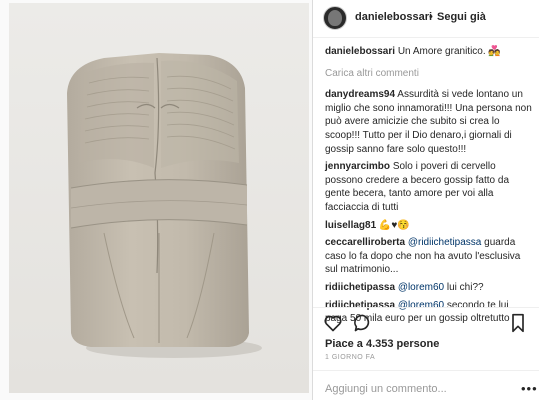 This screenshot has height=400, width=539. I want to click on header-username: danielebossari, so click(393, 17).